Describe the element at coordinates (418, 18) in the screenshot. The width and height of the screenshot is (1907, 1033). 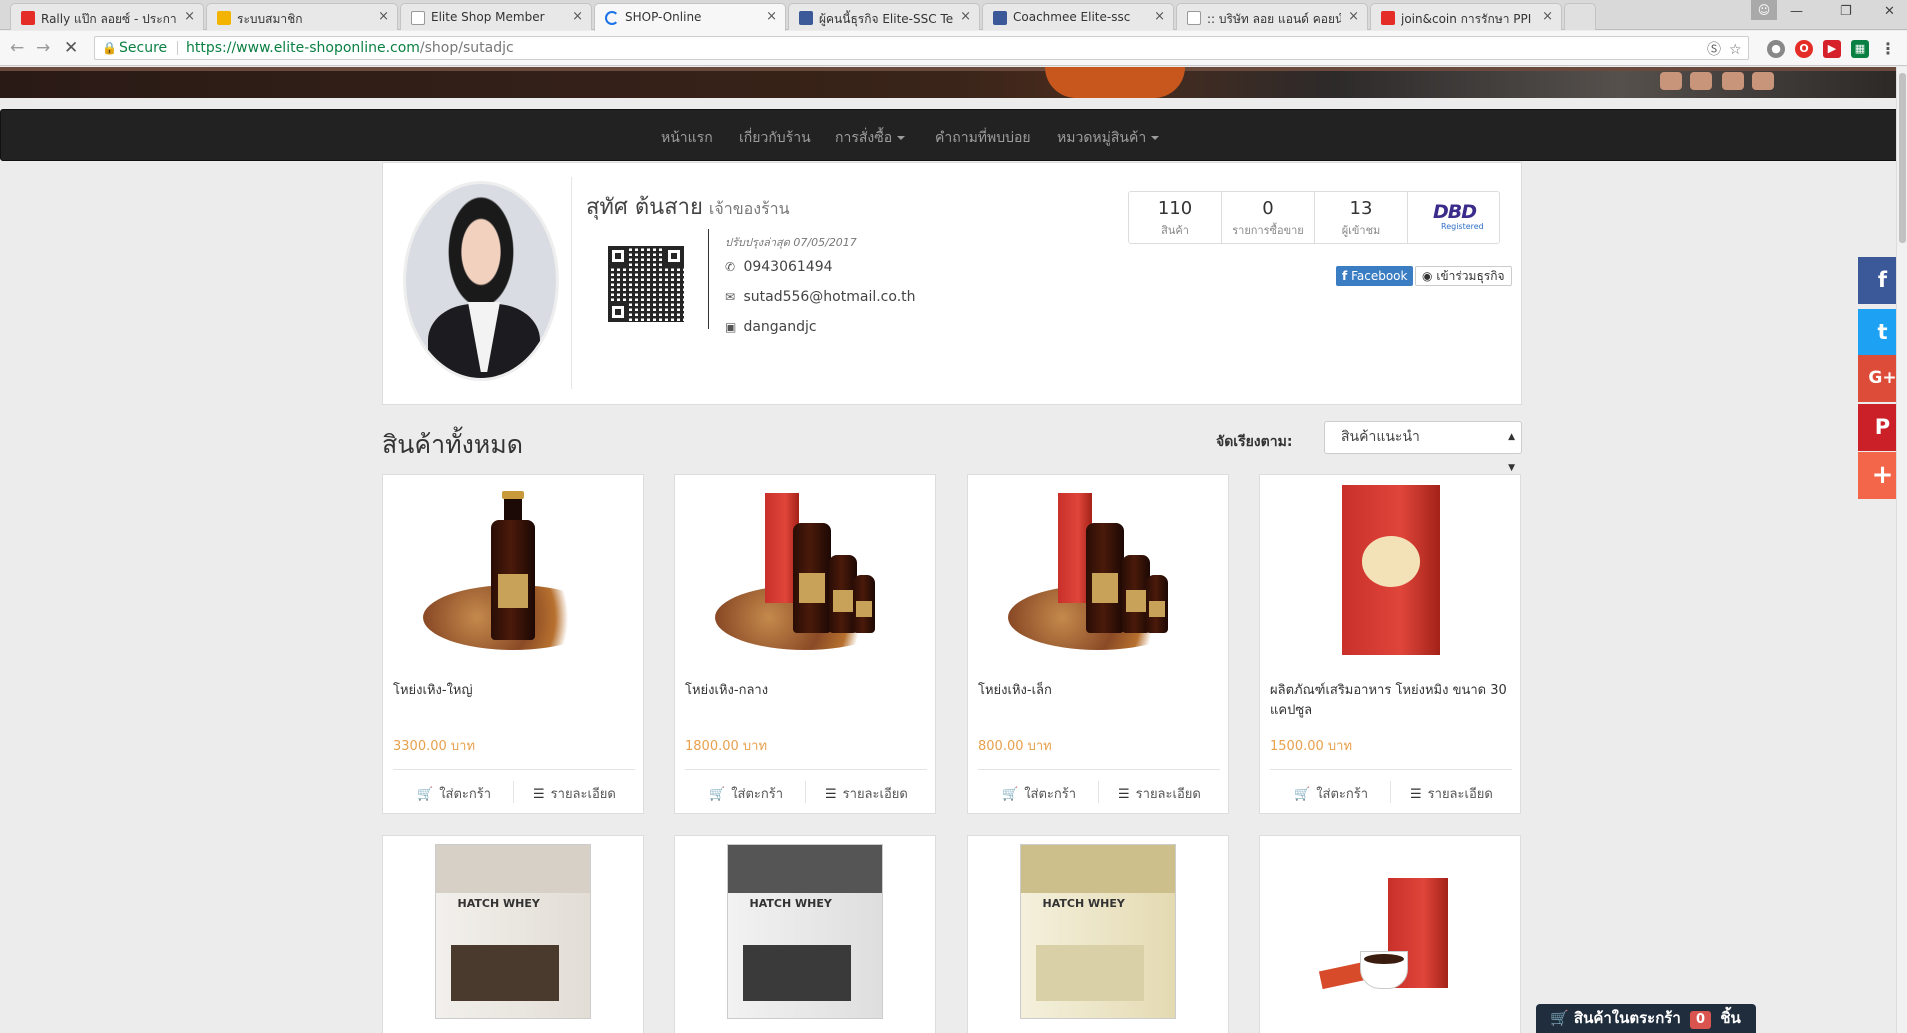
I see `page-icon` at that location.